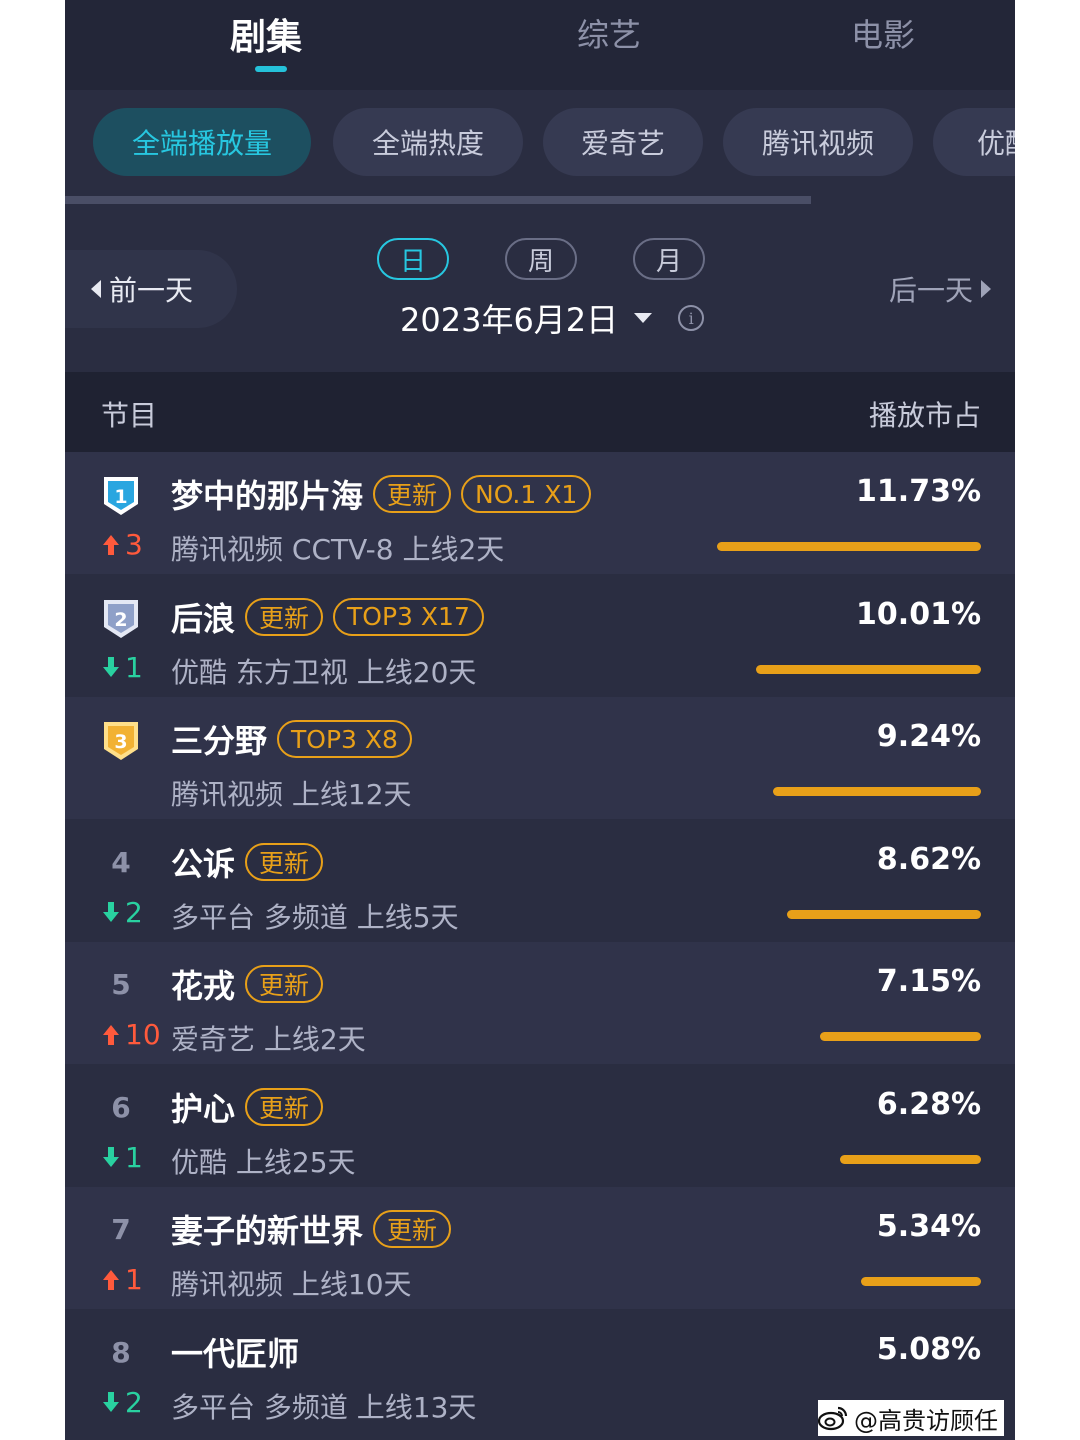 The height and width of the screenshot is (1440, 1080). Describe the element at coordinates (134, 912) in the screenshot. I see `rank-change-value: 2` at that location.